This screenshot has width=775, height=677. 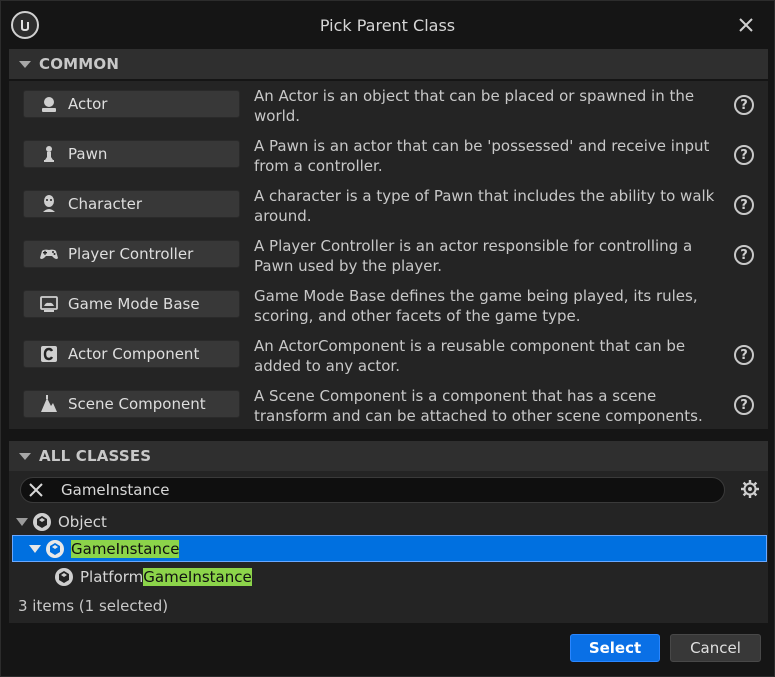 I want to click on tree-row-gameinstance: GameInstance, so click(x=389, y=548).